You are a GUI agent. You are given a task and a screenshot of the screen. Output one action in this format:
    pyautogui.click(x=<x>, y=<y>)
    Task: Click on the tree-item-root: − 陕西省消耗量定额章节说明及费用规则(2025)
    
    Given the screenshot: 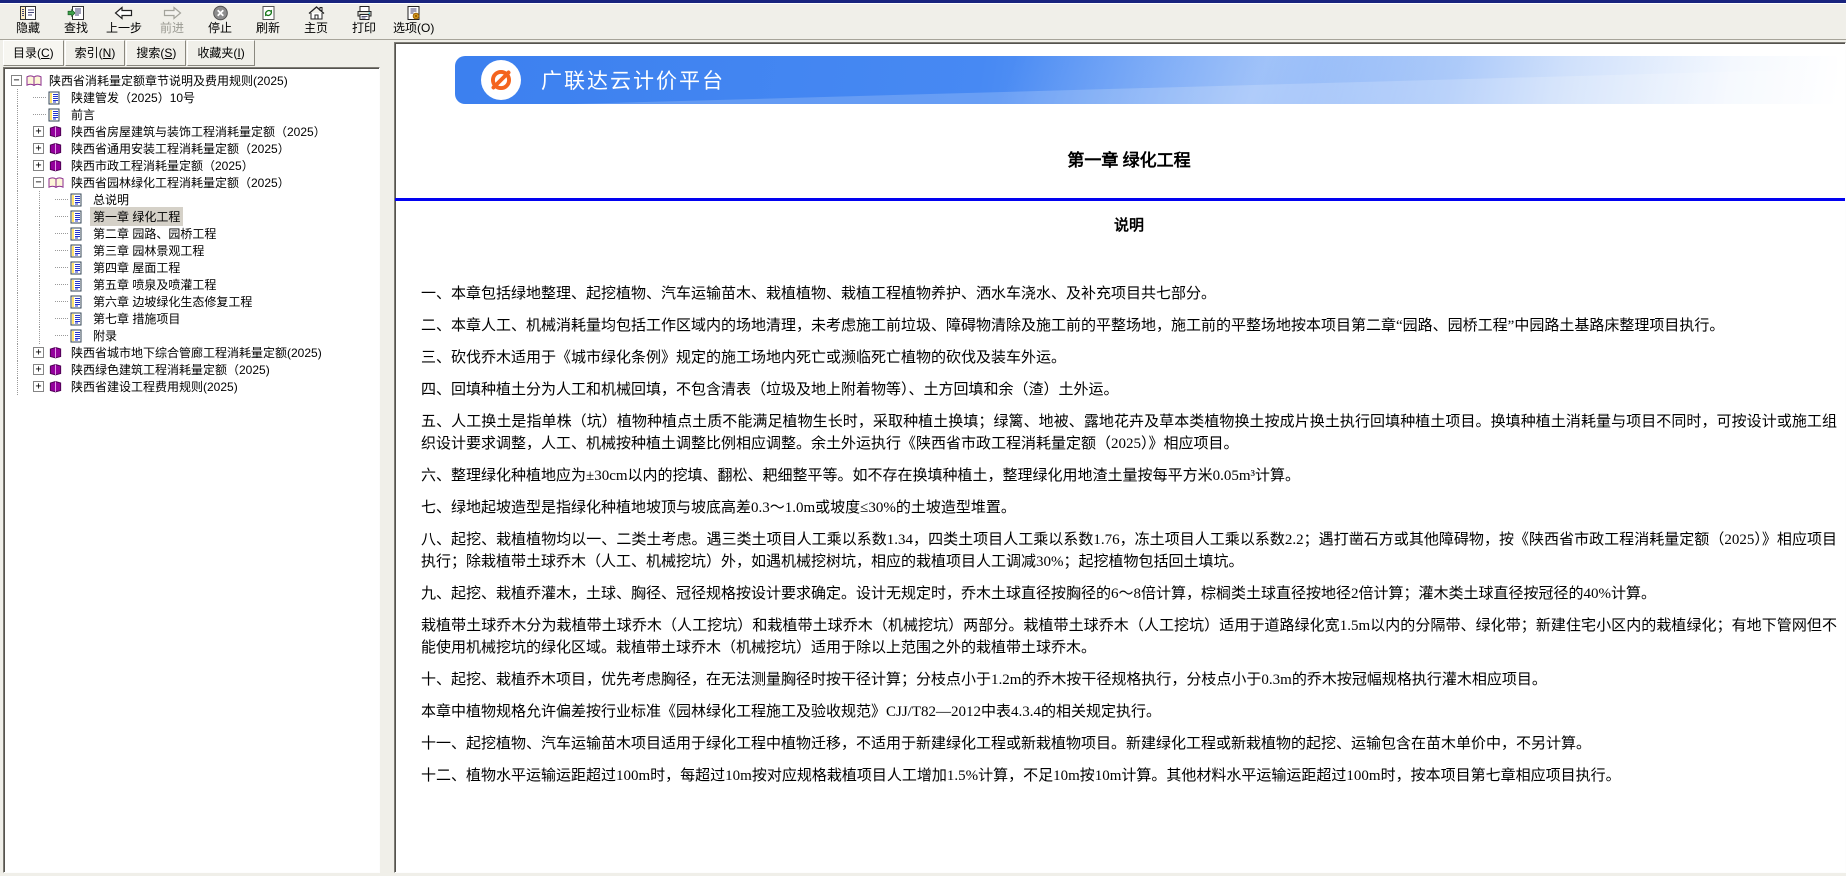 What is the action you would take?
    pyautogui.click(x=191, y=80)
    